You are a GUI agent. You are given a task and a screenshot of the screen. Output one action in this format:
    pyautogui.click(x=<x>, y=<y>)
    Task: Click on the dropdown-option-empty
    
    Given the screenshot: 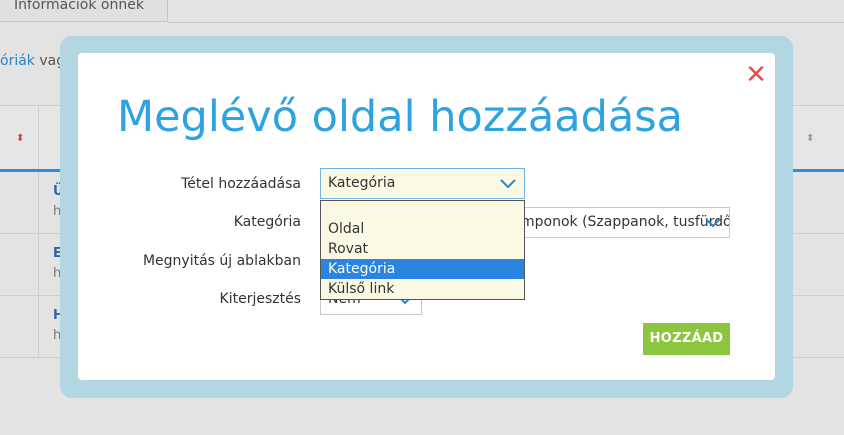 What is the action you would take?
    pyautogui.click(x=422, y=211)
    